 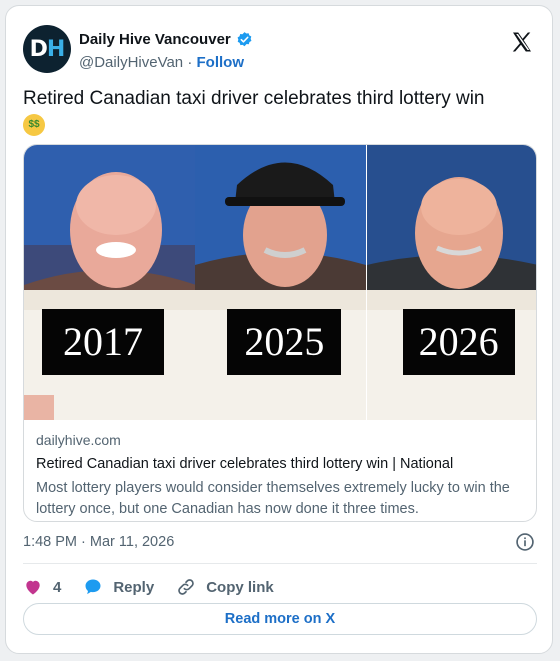 I want to click on display-name: Daily Hive Vancouver, so click(x=155, y=39).